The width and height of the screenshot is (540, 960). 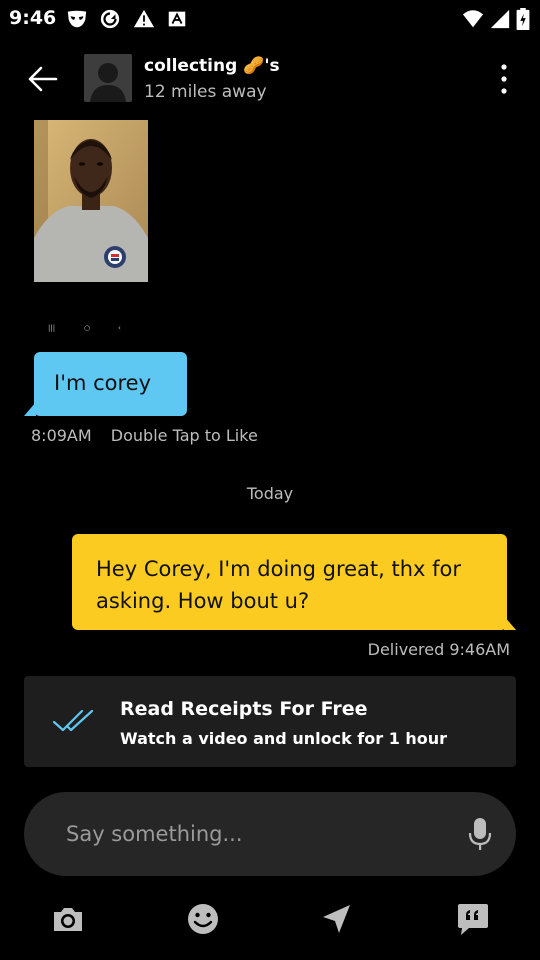 I want to click on warning-icon, so click(x=144, y=18).